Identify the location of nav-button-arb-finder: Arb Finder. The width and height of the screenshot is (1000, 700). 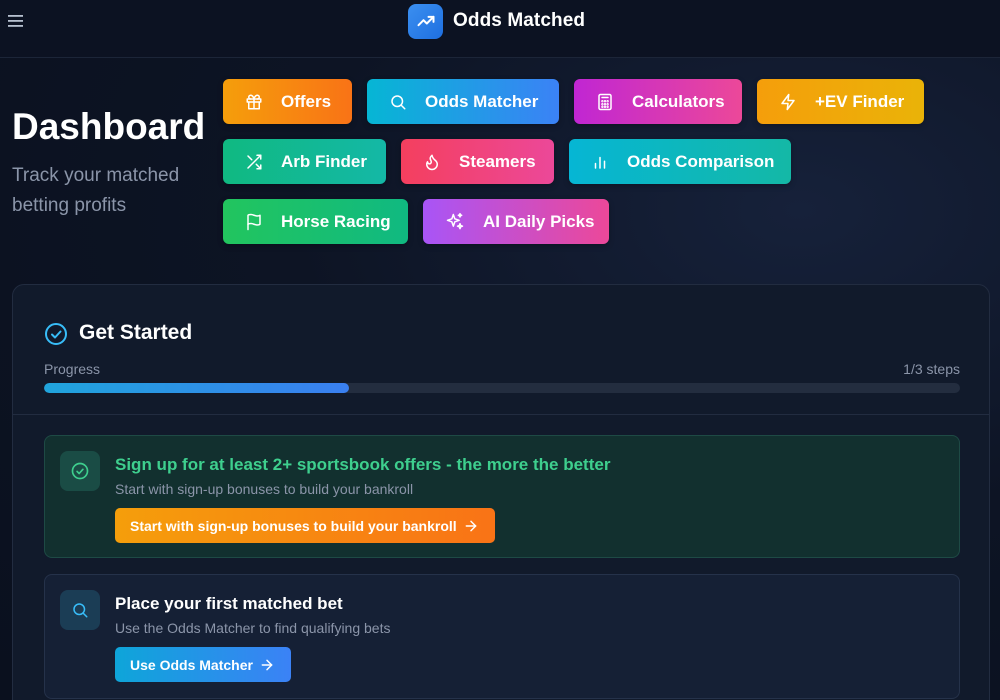
(304, 161).